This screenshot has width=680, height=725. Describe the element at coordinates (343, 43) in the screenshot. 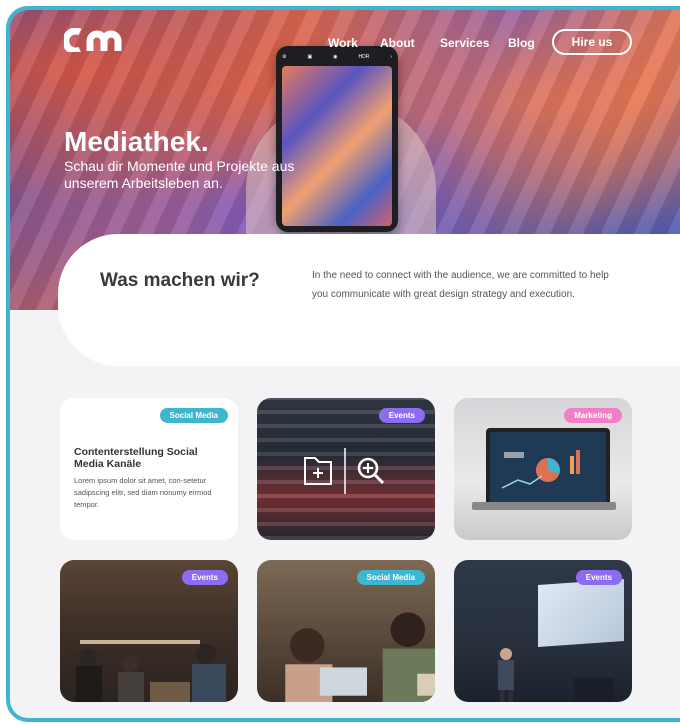

I see `nav-work: Work` at that location.